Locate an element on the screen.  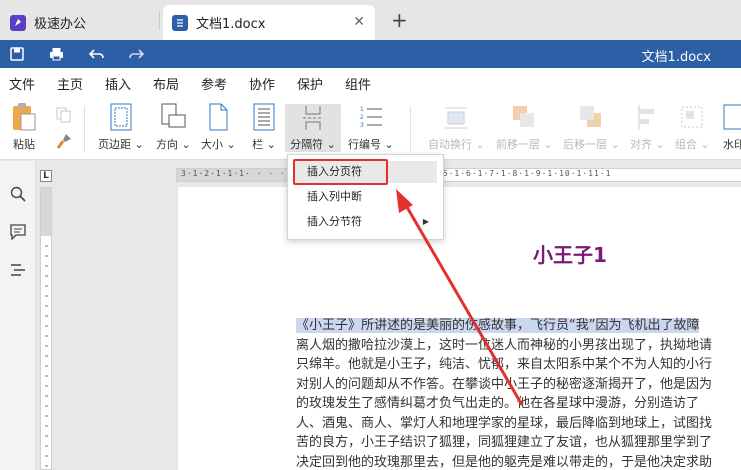
breaks-button: 分隔符 ⌄ is located at coordinates (313, 128).